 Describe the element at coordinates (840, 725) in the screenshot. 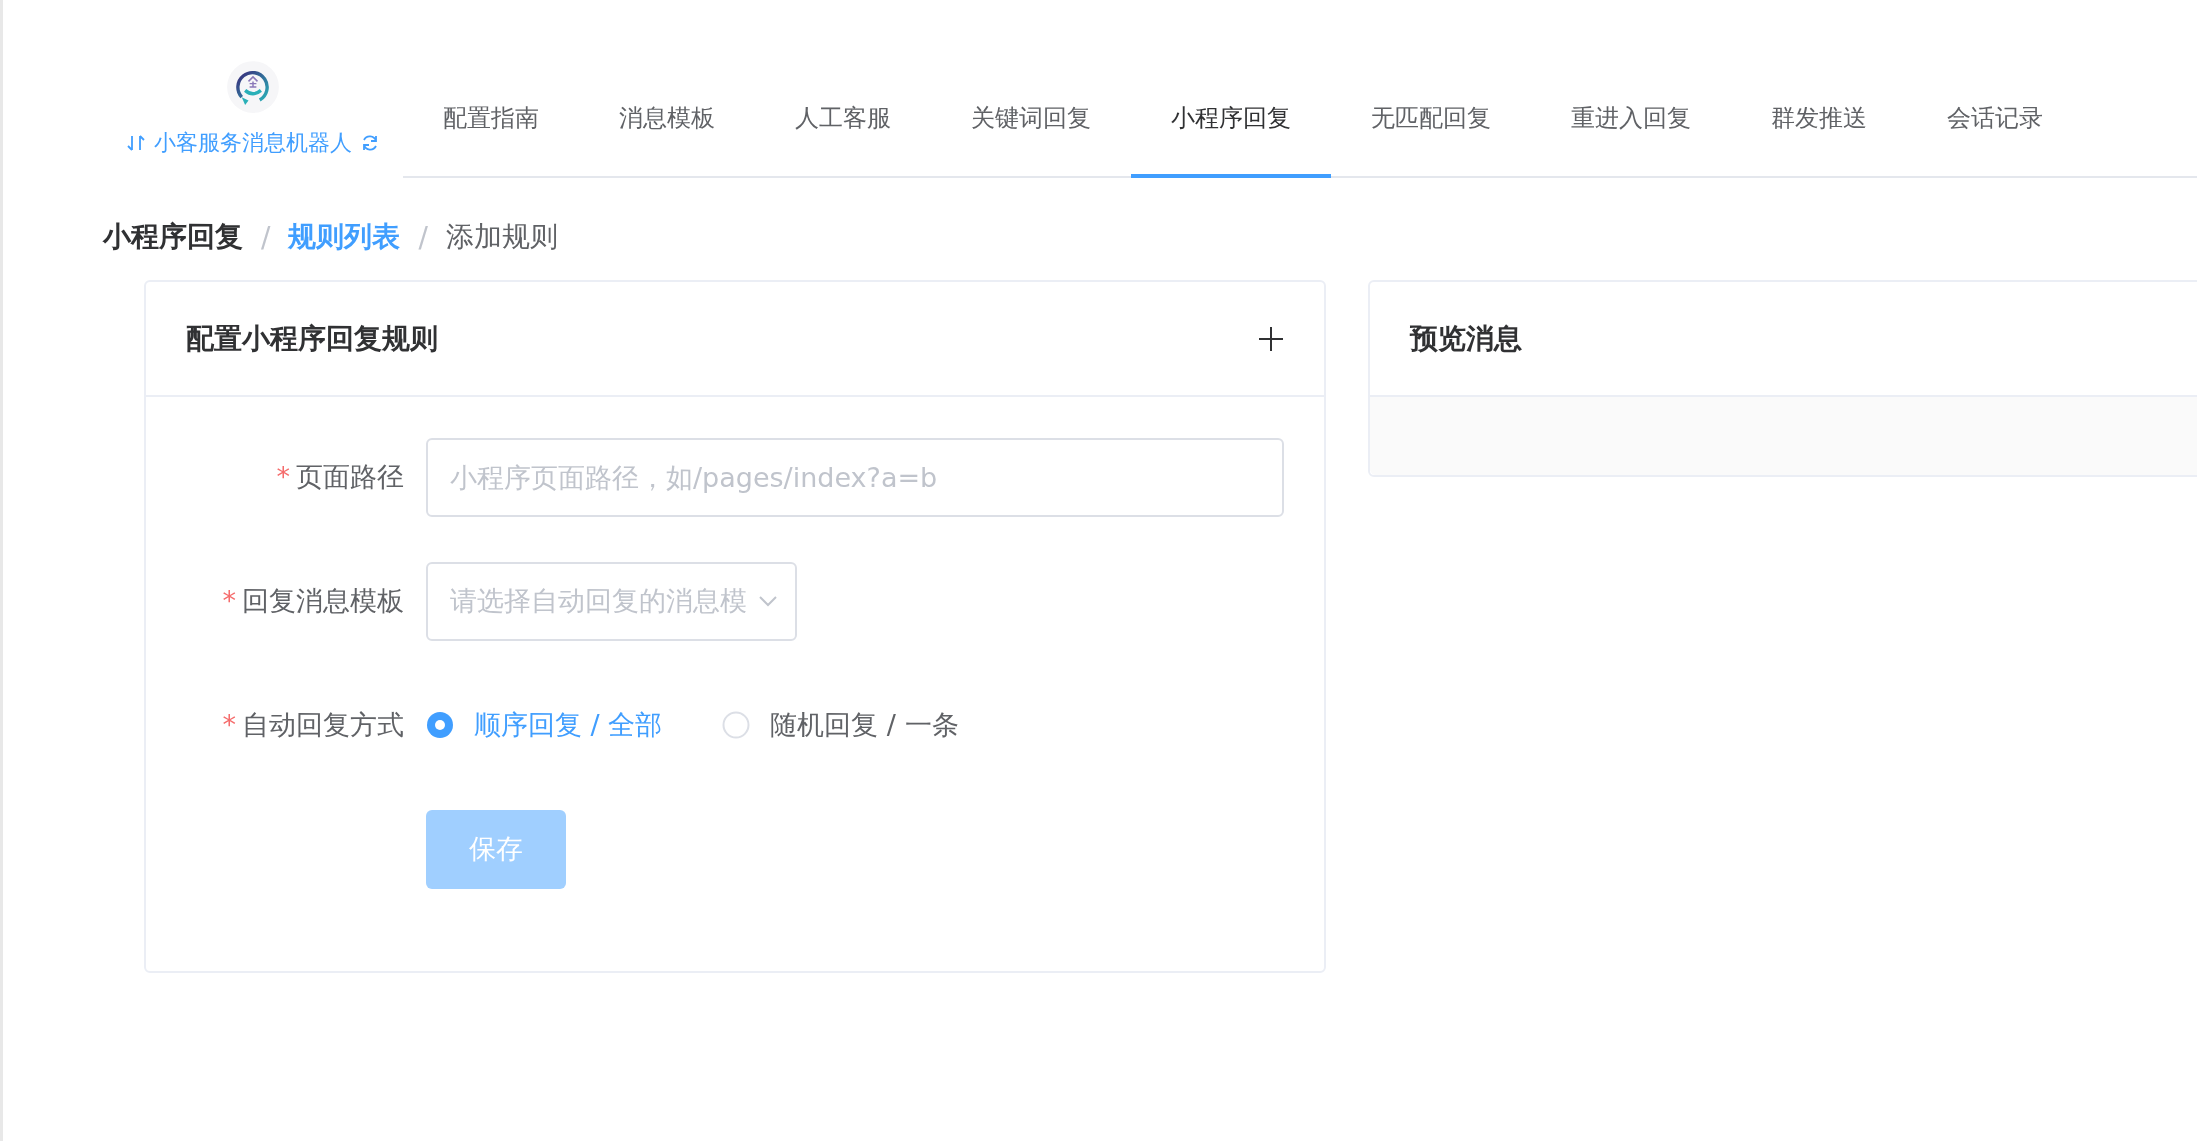

I see `radio-option: 随机回复 / 一条` at that location.